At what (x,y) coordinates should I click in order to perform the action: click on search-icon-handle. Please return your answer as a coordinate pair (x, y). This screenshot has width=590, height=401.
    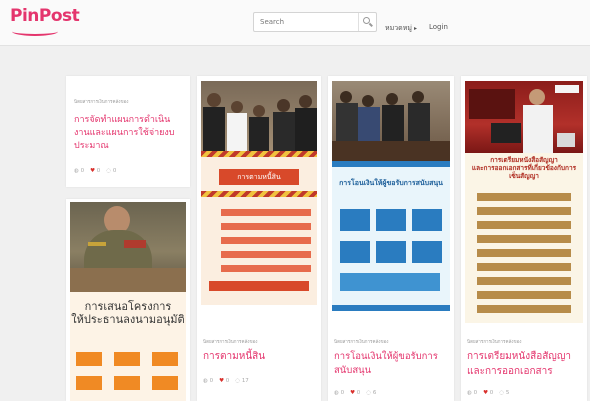
    Looking at the image, I should click on (371, 24).